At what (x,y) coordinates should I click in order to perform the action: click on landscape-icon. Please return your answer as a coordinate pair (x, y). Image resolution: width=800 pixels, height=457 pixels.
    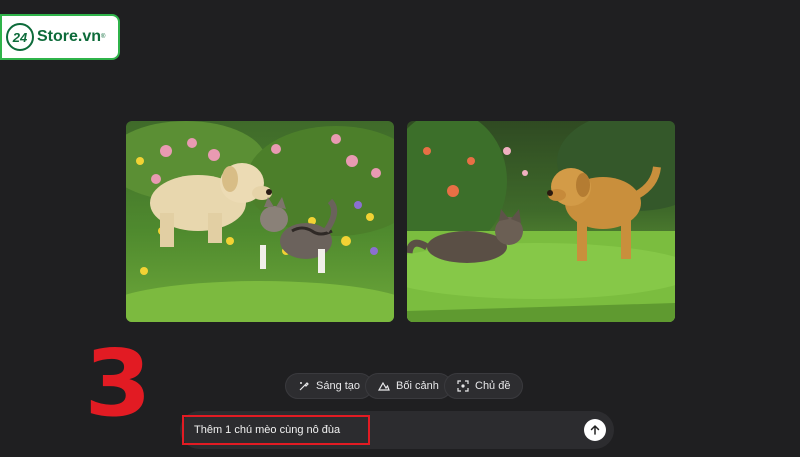
    Looking at the image, I should click on (384, 386).